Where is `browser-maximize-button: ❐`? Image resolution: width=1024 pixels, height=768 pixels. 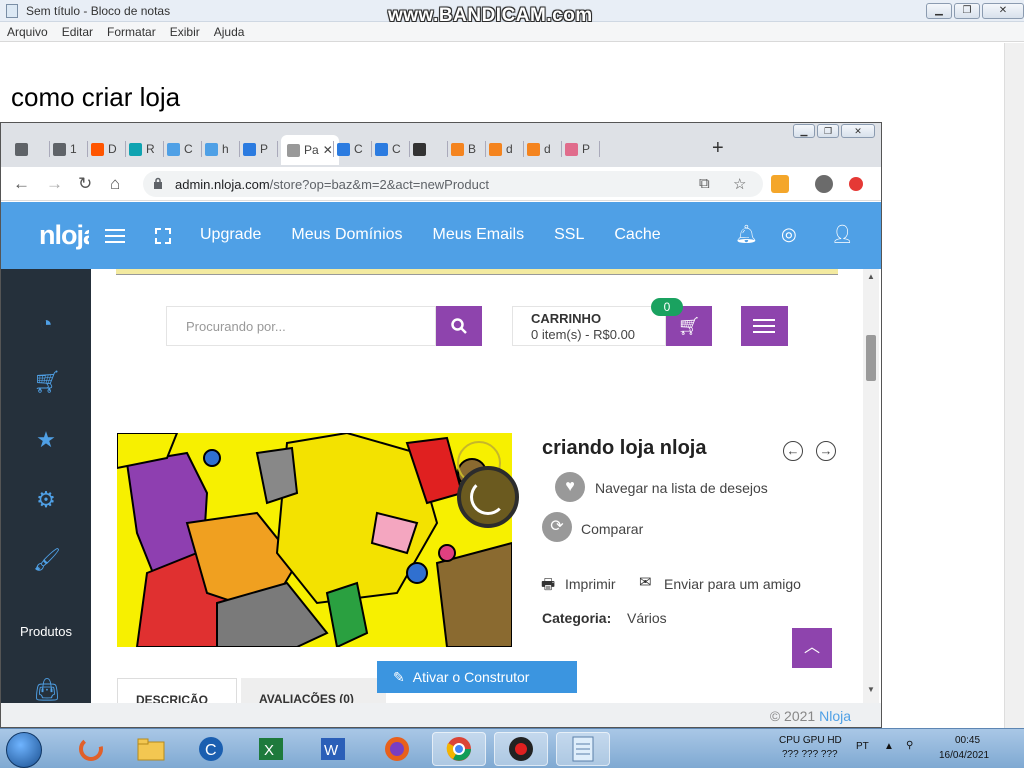 browser-maximize-button: ❐ is located at coordinates (828, 131).